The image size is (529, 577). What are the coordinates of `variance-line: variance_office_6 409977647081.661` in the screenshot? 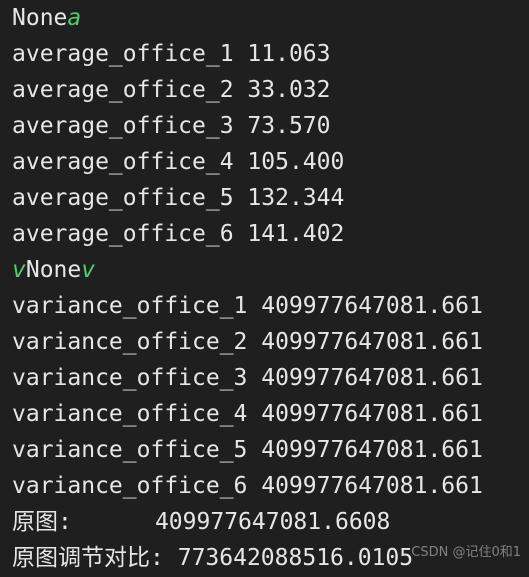 It's located at (247, 486).